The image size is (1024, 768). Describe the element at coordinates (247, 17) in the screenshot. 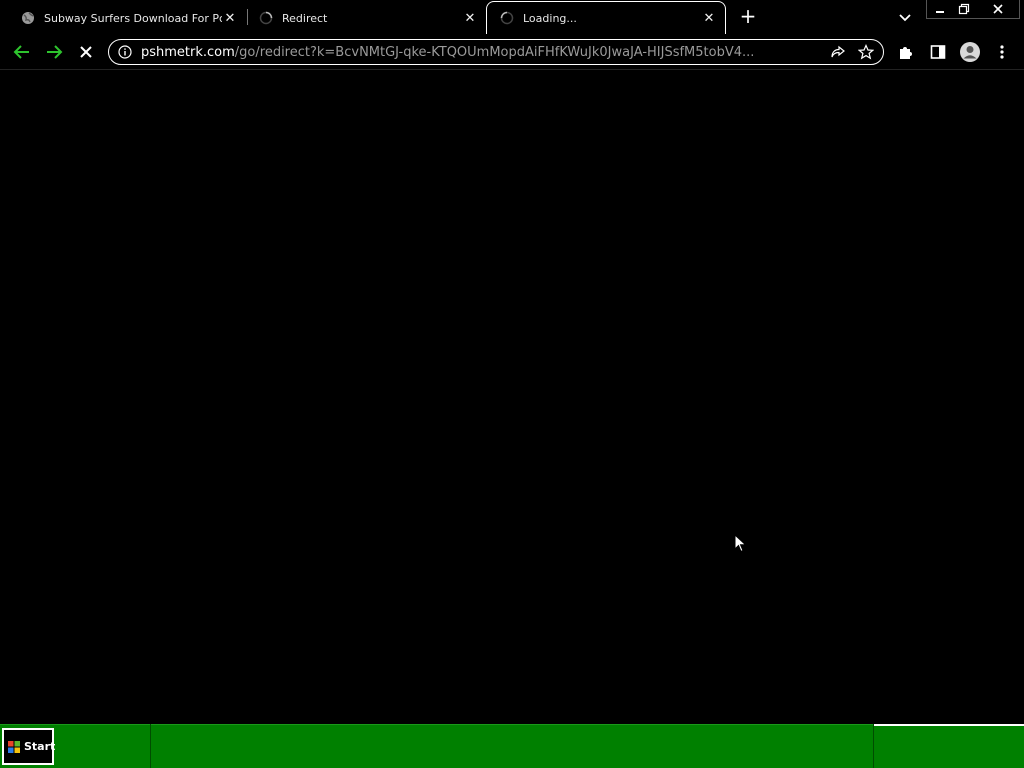

I see `tab-divider` at that location.